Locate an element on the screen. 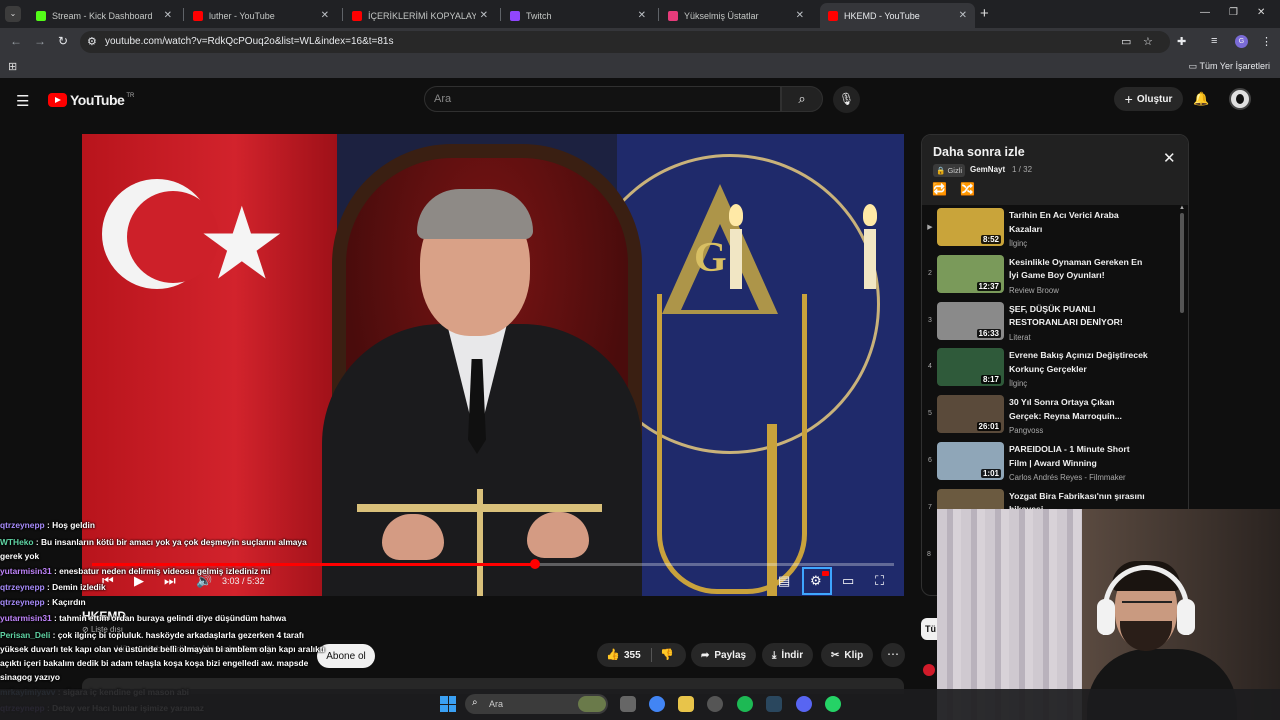  chrome-icon is located at coordinates (657, 704).